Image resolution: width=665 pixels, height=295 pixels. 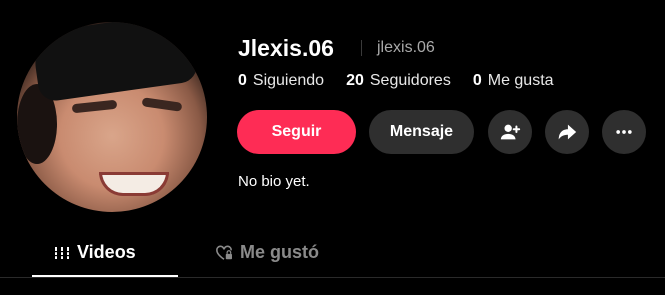 What do you see at coordinates (361, 48) in the screenshot?
I see `name-separator` at bounding box center [361, 48].